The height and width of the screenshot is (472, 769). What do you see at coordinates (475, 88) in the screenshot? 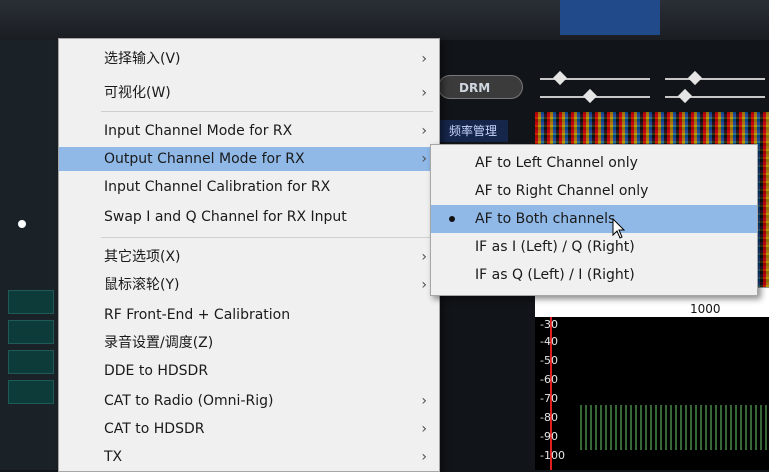
I see `drm-label: DRM` at bounding box center [475, 88].